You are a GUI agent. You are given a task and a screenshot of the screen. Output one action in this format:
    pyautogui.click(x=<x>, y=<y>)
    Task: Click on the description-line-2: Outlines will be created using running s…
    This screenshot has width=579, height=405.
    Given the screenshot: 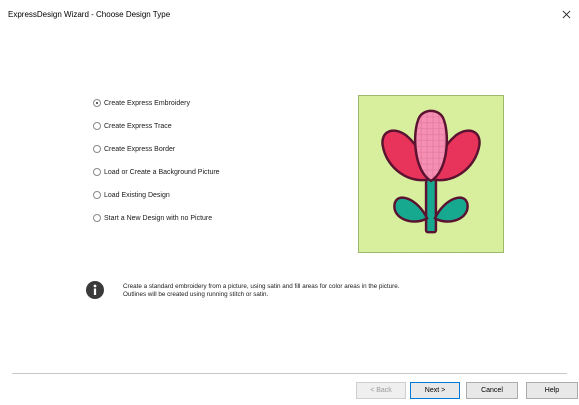 What is the action you would take?
    pyautogui.click(x=196, y=294)
    